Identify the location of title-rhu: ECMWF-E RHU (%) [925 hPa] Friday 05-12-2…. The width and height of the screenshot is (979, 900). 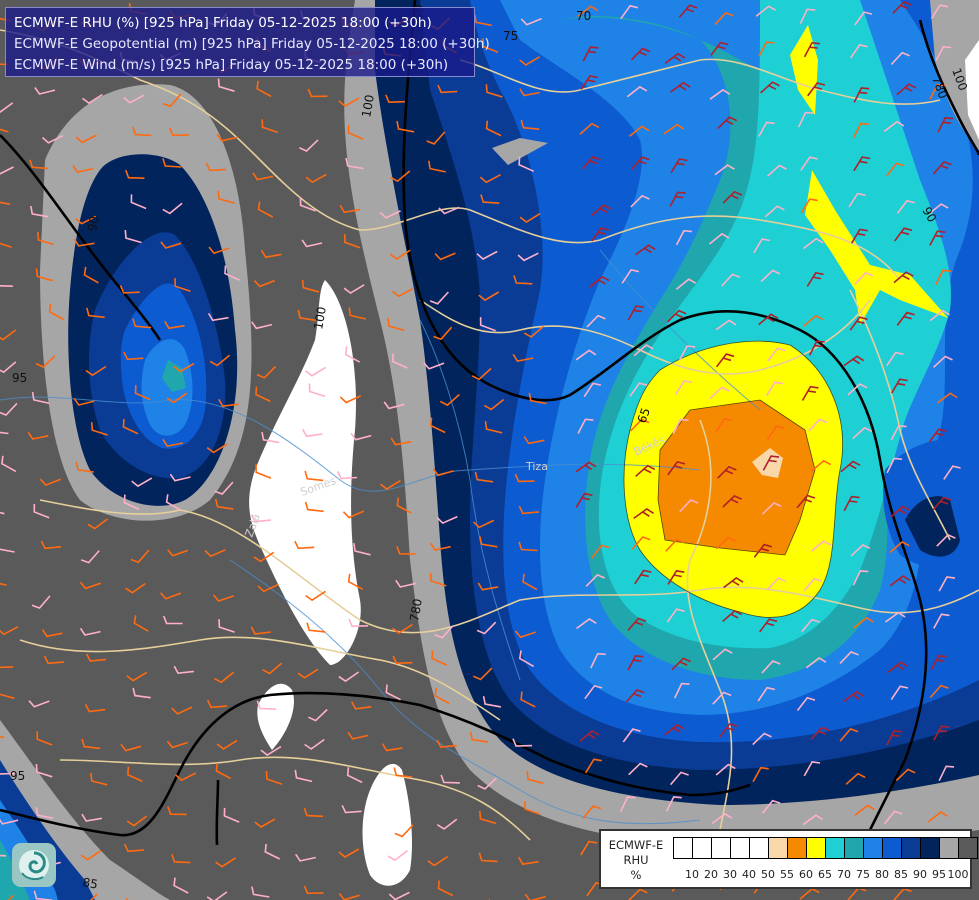
(223, 23).